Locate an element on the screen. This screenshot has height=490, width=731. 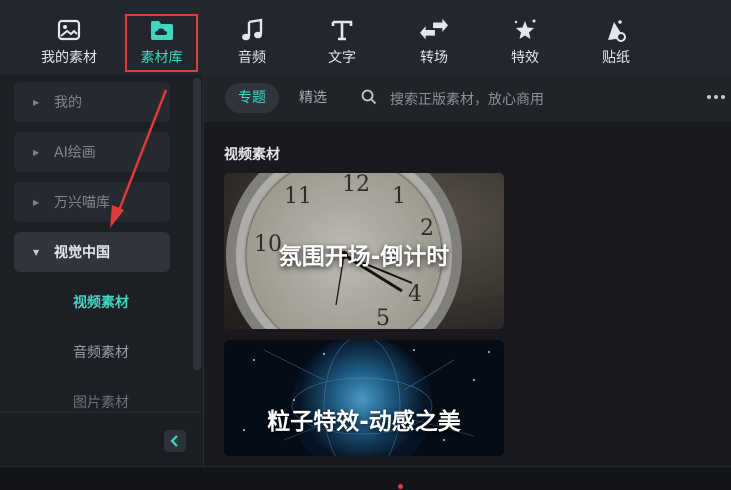
filter-bar: 专题 精选 搜索正版素材，放心商用 is located at coordinates (467, 98).